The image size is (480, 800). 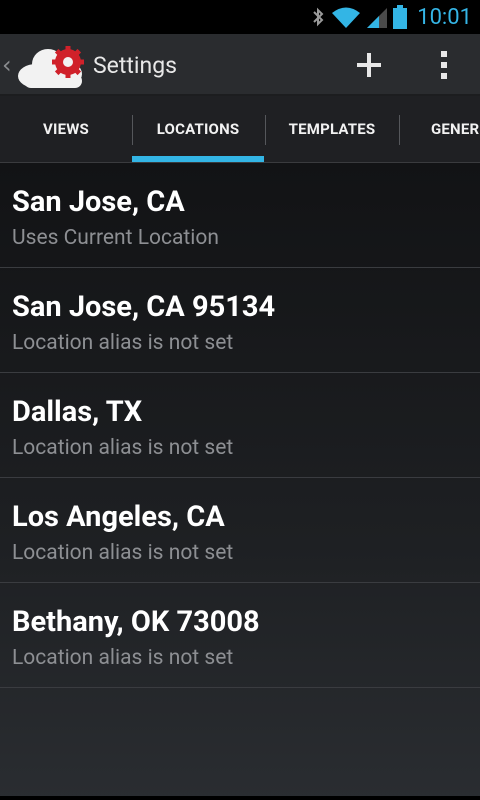 I want to click on overflow-menu-icon, so click(x=444, y=65).